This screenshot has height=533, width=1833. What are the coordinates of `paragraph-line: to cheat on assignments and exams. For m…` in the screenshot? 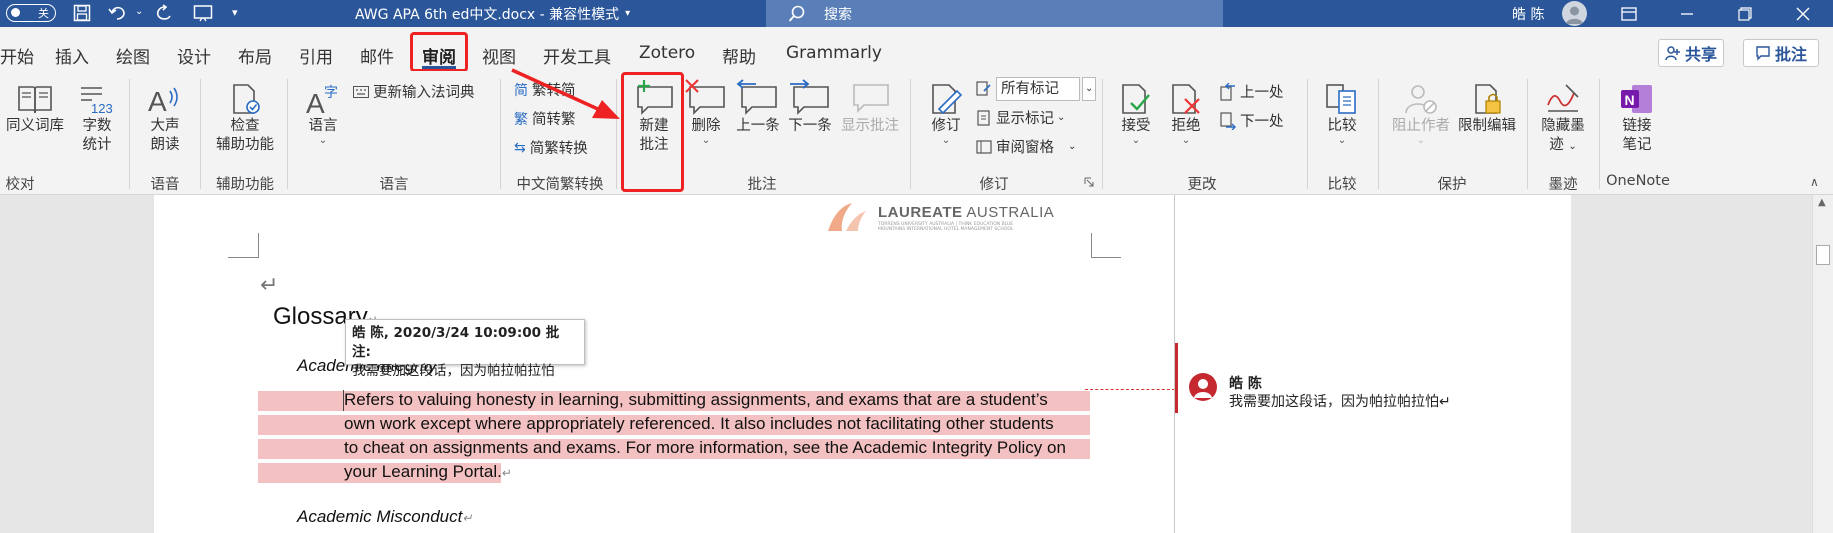 It's located at (705, 448).